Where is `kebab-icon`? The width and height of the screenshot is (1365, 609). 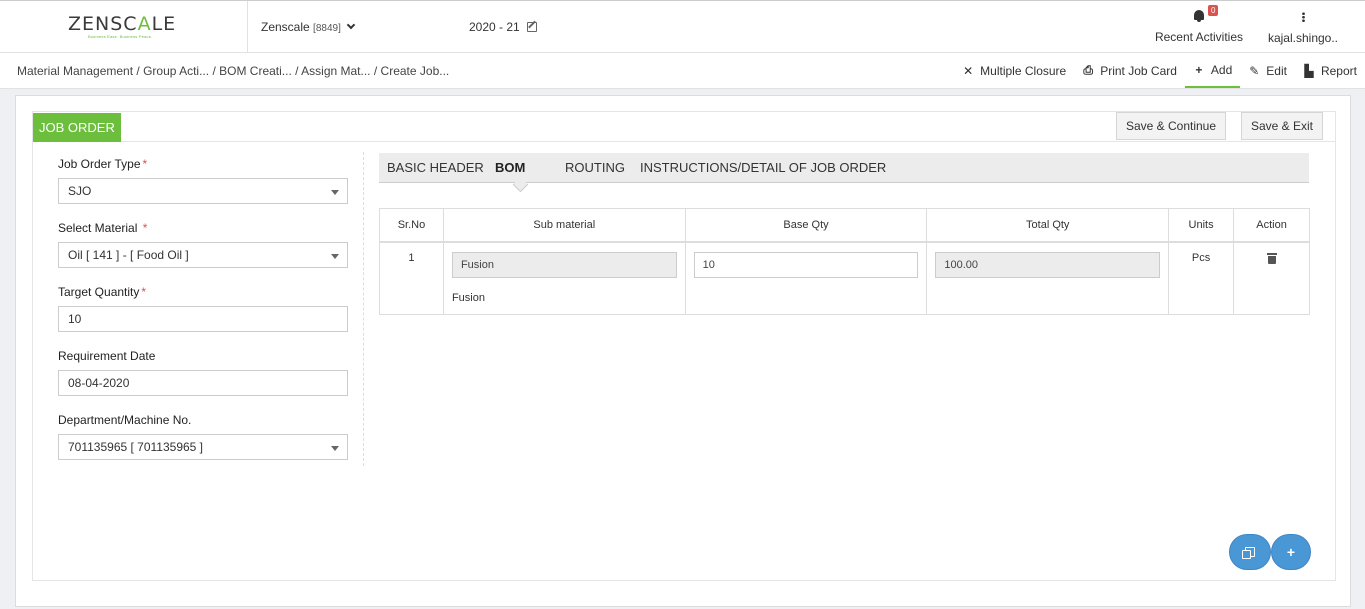
kebab-icon is located at coordinates (1303, 17).